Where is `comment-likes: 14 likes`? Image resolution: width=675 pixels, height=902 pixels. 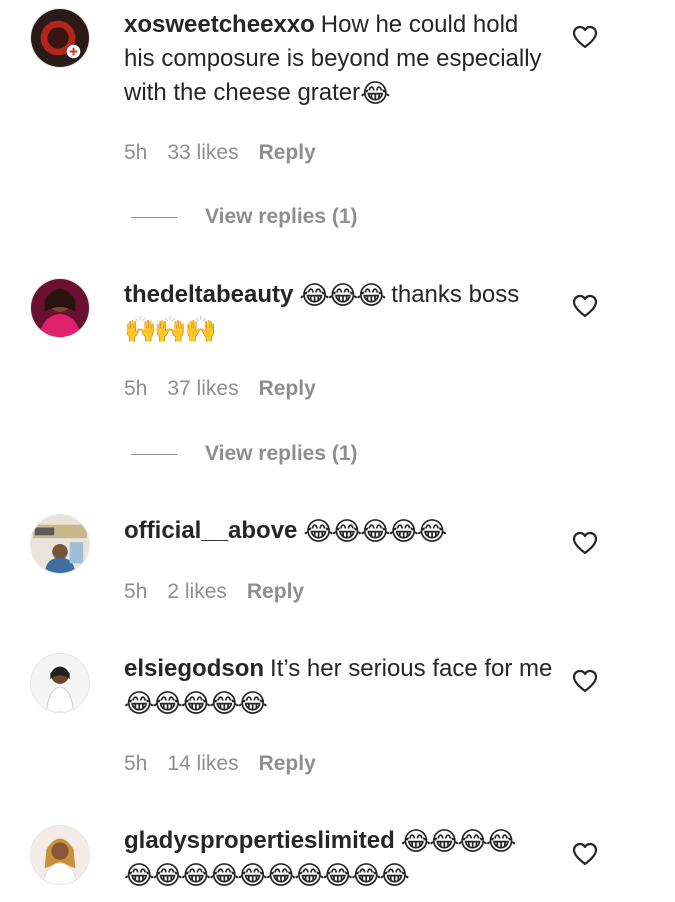 comment-likes: 14 likes is located at coordinates (202, 763).